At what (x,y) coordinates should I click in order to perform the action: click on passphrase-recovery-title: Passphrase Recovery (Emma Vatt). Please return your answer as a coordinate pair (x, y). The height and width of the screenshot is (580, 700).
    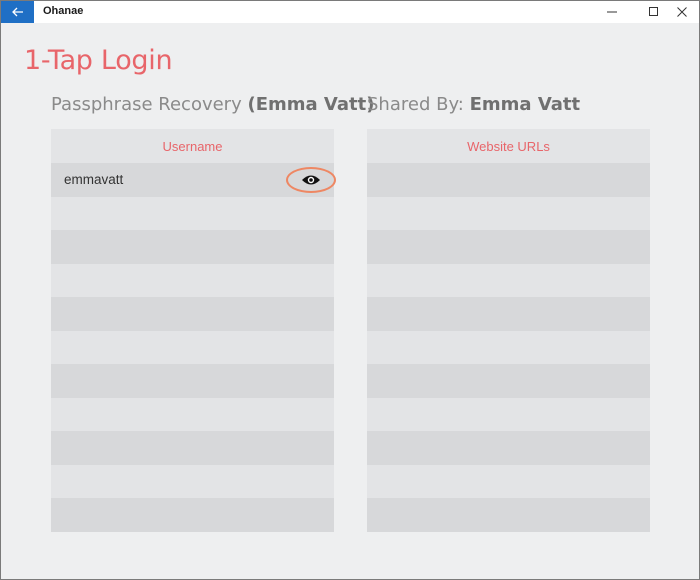
    Looking at the image, I should click on (212, 104).